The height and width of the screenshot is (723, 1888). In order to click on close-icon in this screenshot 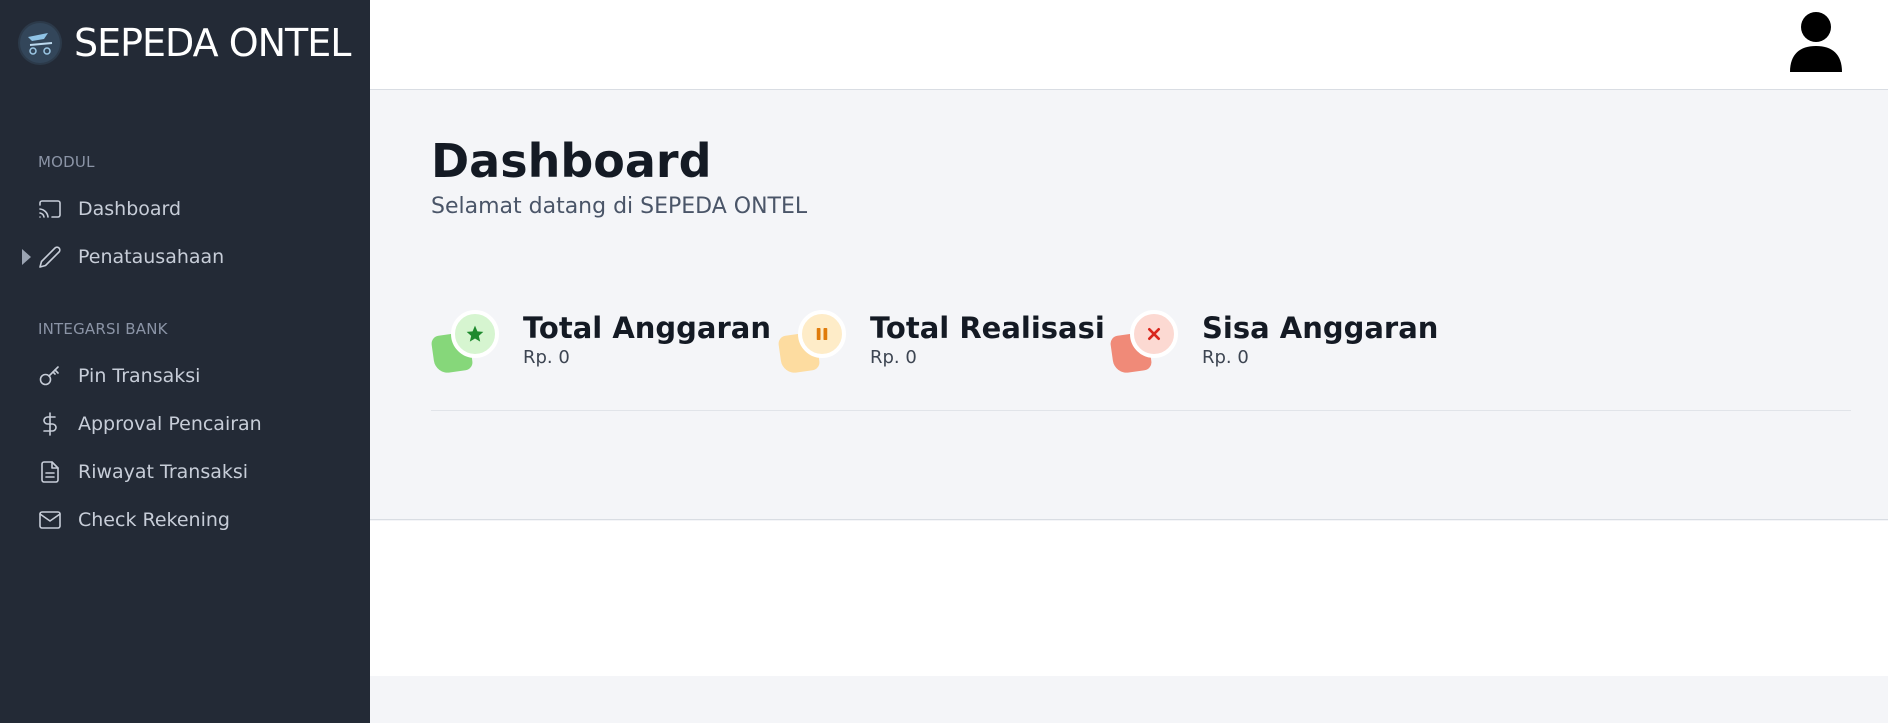, I will do `click(1154, 334)`.